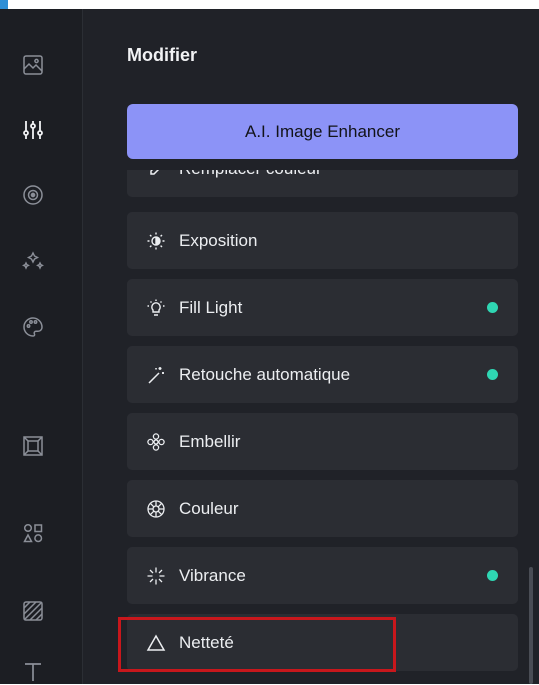  I want to click on panel-scrollbar, so click(531, 625).